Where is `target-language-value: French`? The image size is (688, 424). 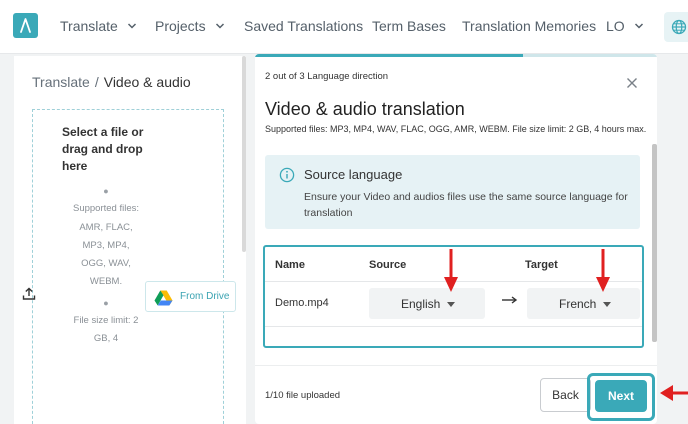
target-language-value: French is located at coordinates (578, 304).